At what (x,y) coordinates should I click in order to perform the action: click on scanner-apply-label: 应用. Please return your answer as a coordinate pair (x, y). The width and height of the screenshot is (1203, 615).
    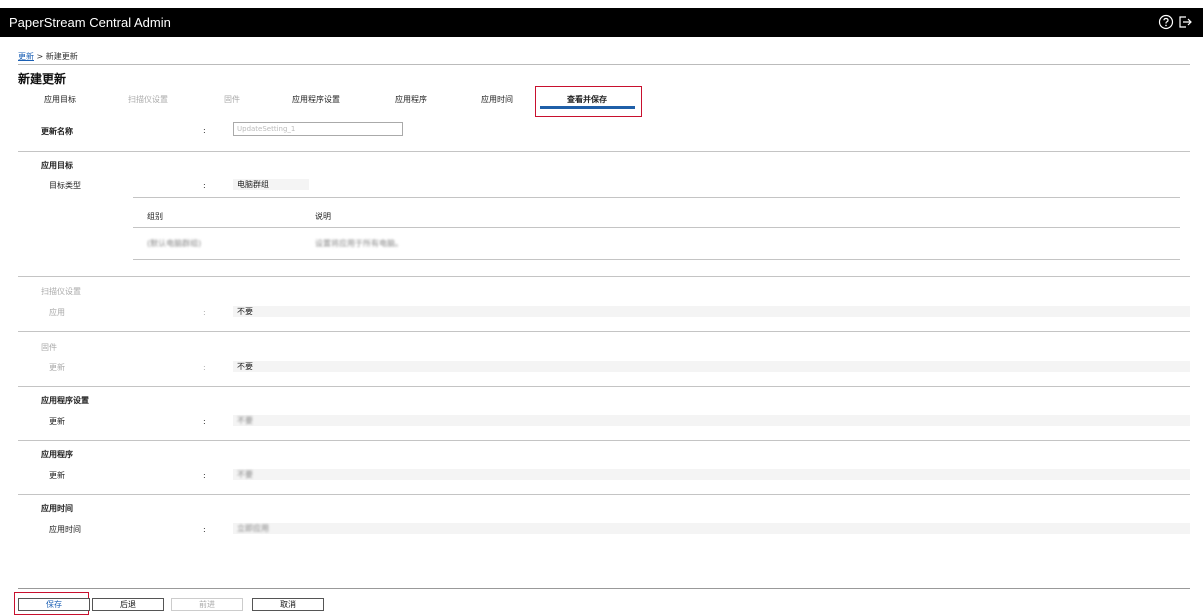
    Looking at the image, I should click on (57, 312).